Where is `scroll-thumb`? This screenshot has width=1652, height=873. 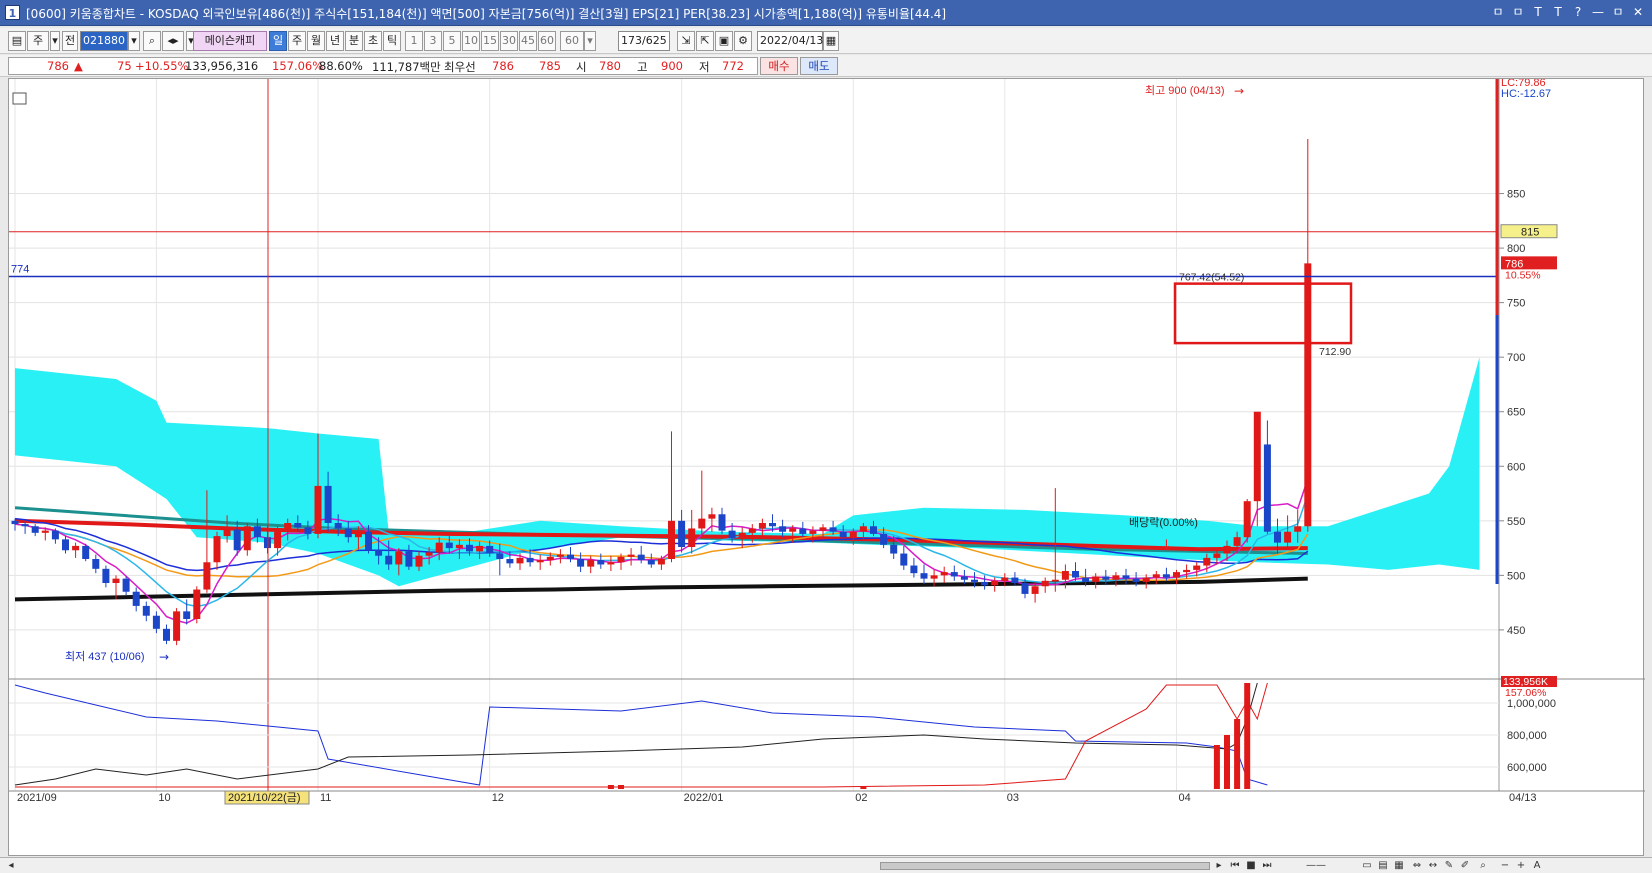
scroll-thumb is located at coordinates (1045, 866).